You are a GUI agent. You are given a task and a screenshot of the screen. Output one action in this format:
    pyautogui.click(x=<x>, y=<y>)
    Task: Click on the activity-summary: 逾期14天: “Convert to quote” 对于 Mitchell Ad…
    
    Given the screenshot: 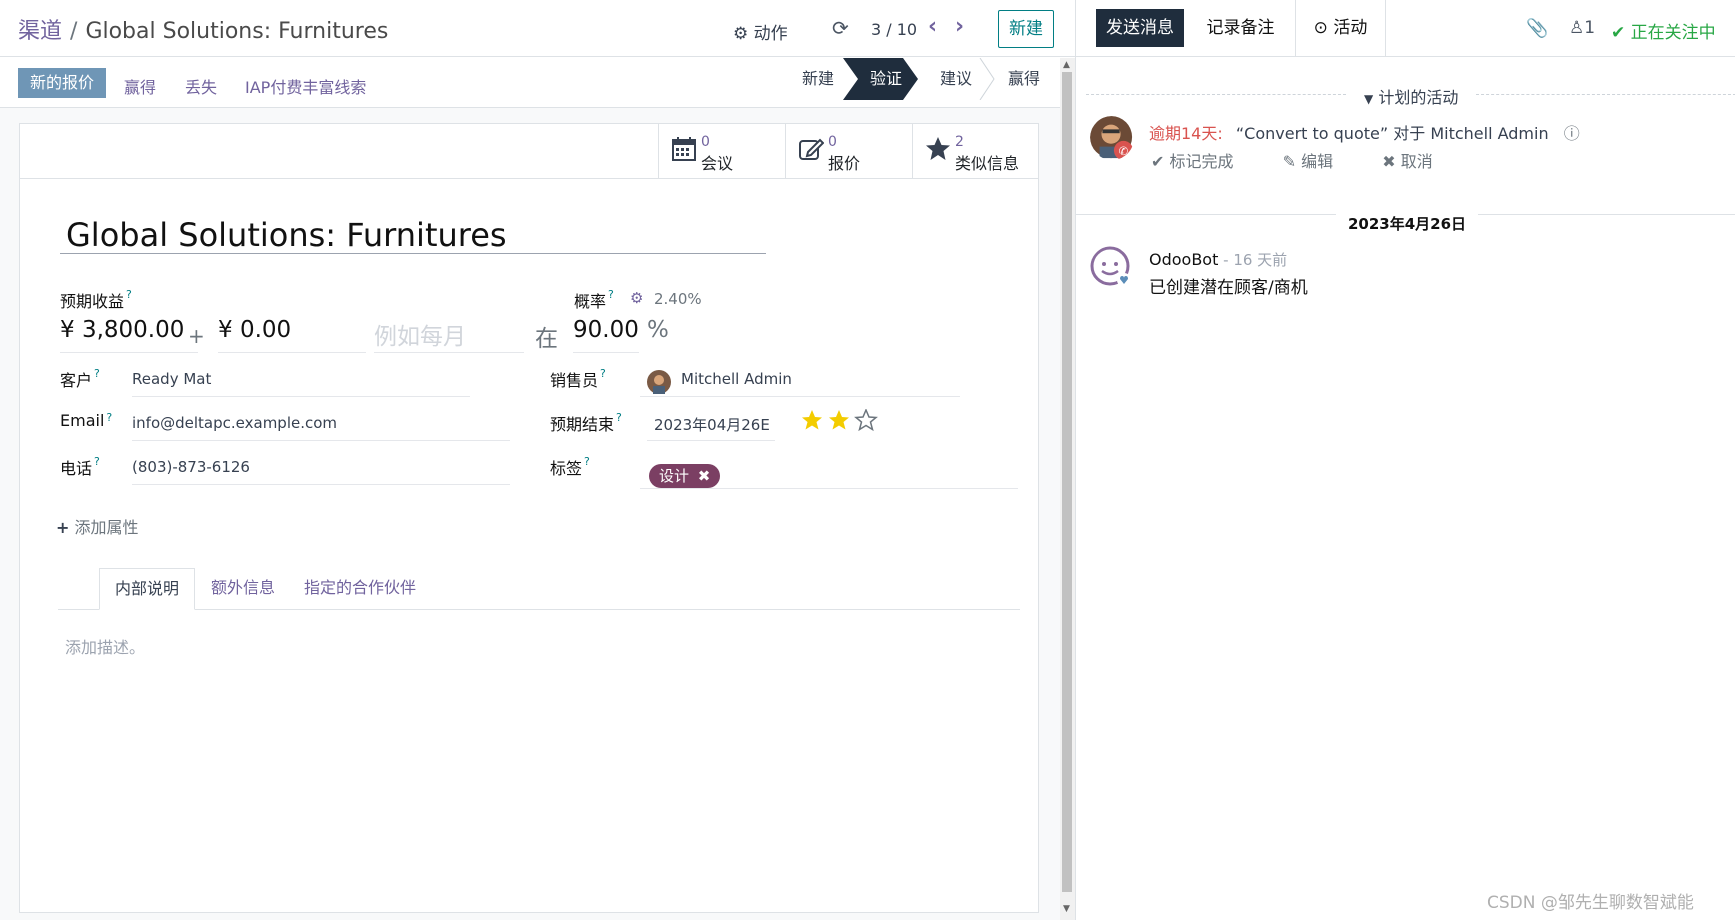 What is the action you would take?
    pyautogui.click(x=1364, y=132)
    